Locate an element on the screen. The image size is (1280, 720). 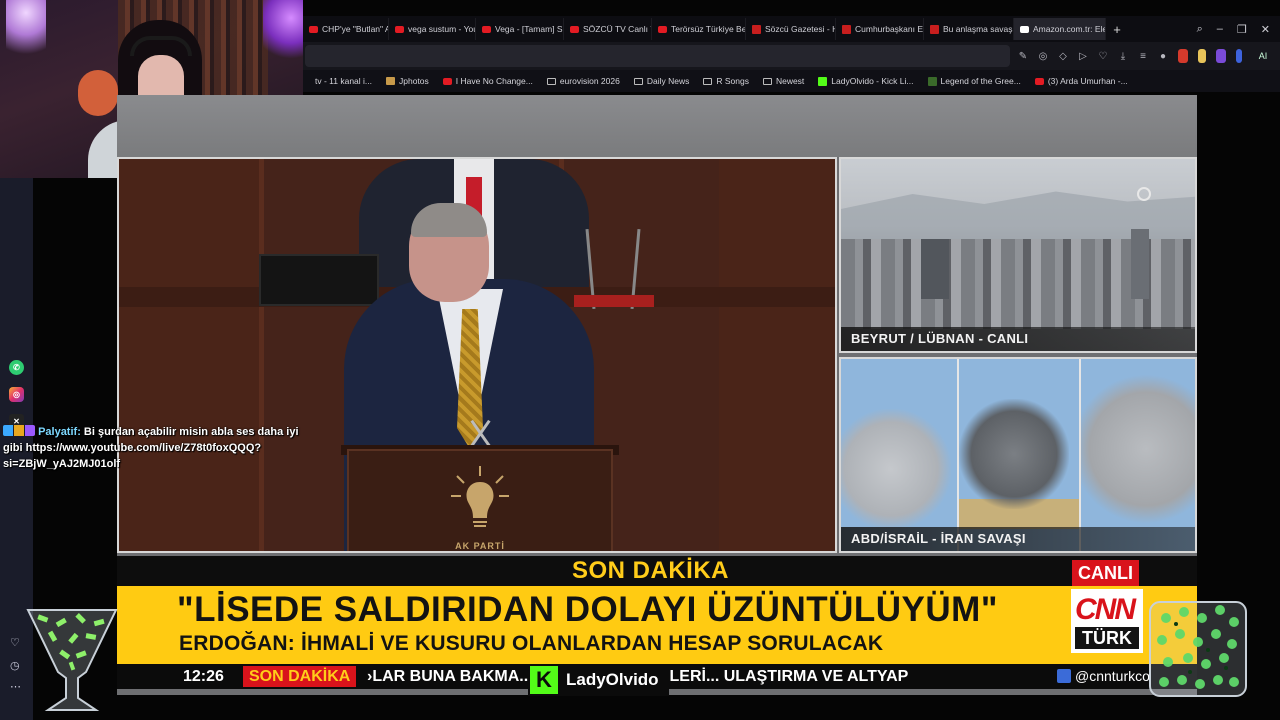
bookmark-folder: eurovision 2026 is located at coordinates (583, 81).